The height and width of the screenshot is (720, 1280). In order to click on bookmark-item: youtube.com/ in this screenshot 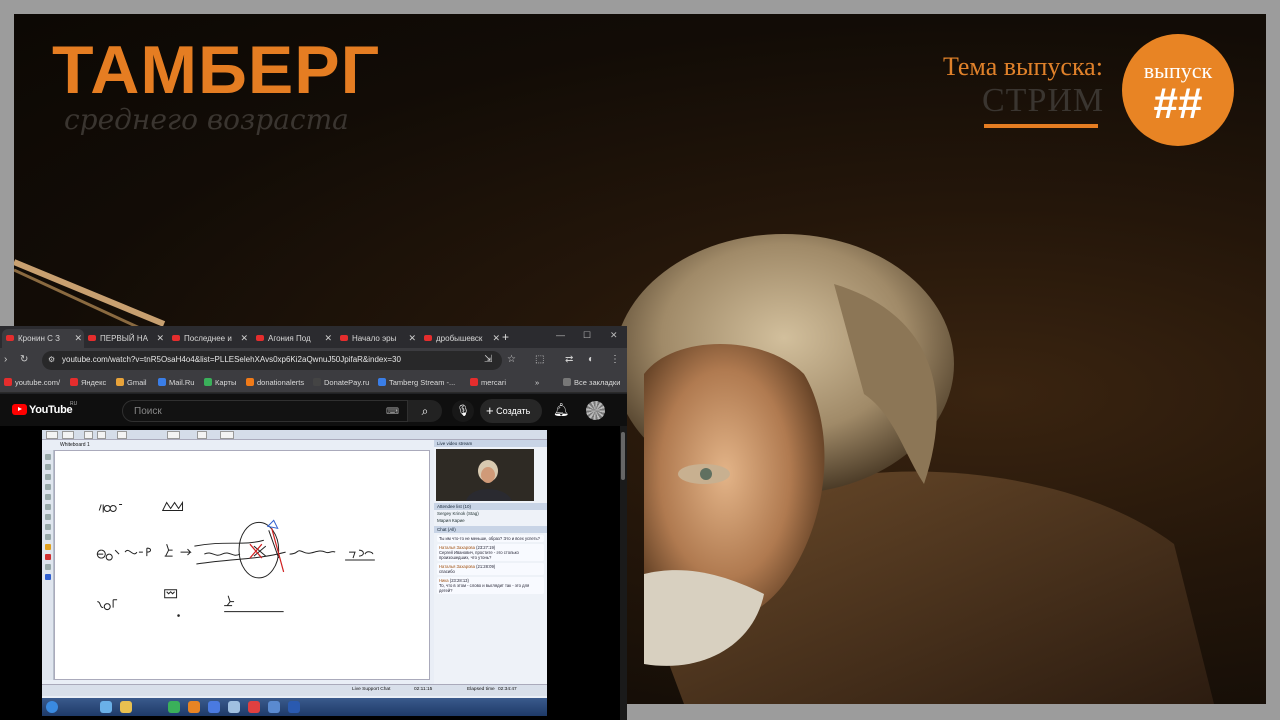, I will do `click(32, 382)`.